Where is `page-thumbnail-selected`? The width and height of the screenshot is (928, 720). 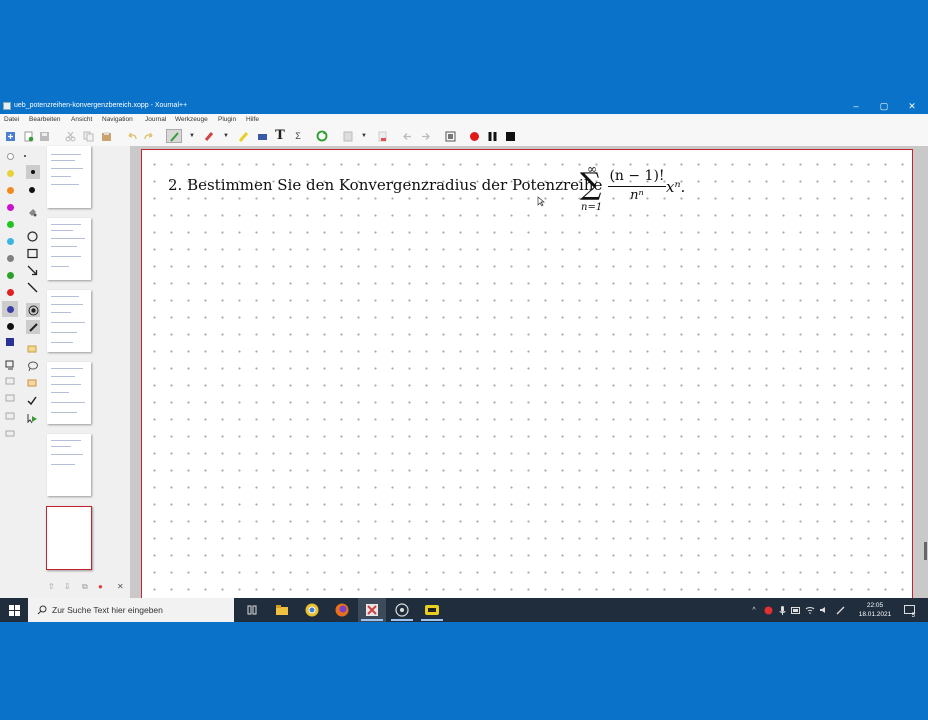
page-thumbnail-selected is located at coordinates (69, 538).